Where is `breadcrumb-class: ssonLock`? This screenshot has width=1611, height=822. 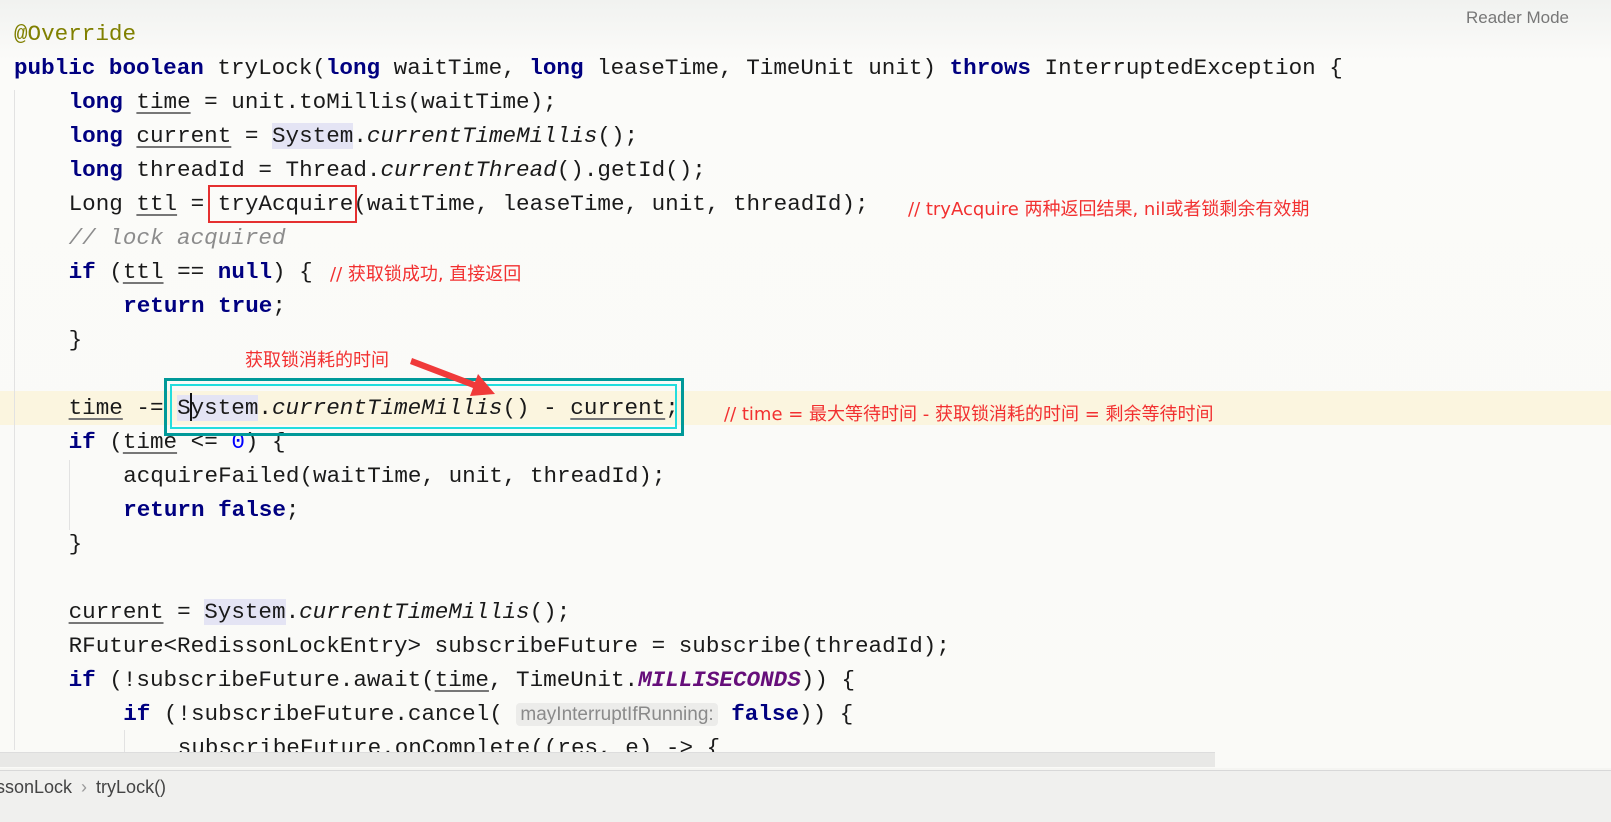
breadcrumb-class: ssonLock is located at coordinates (36, 787).